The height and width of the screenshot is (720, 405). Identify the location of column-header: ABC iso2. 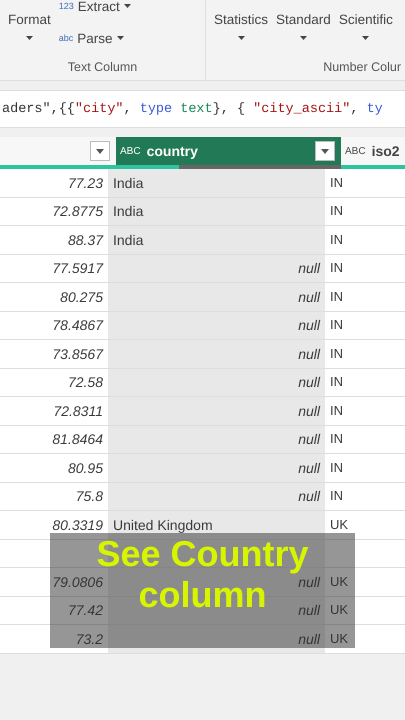
(373, 151).